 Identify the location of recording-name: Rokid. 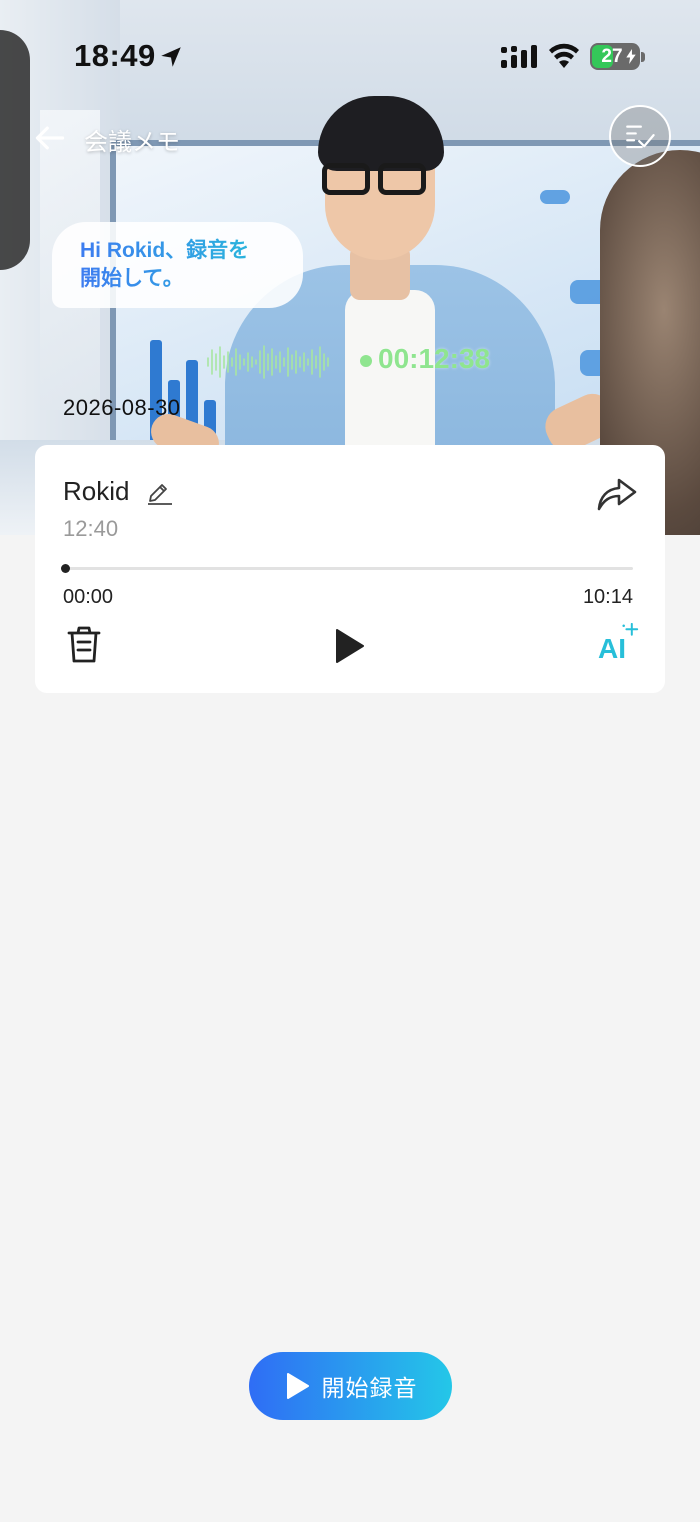
(96, 491).